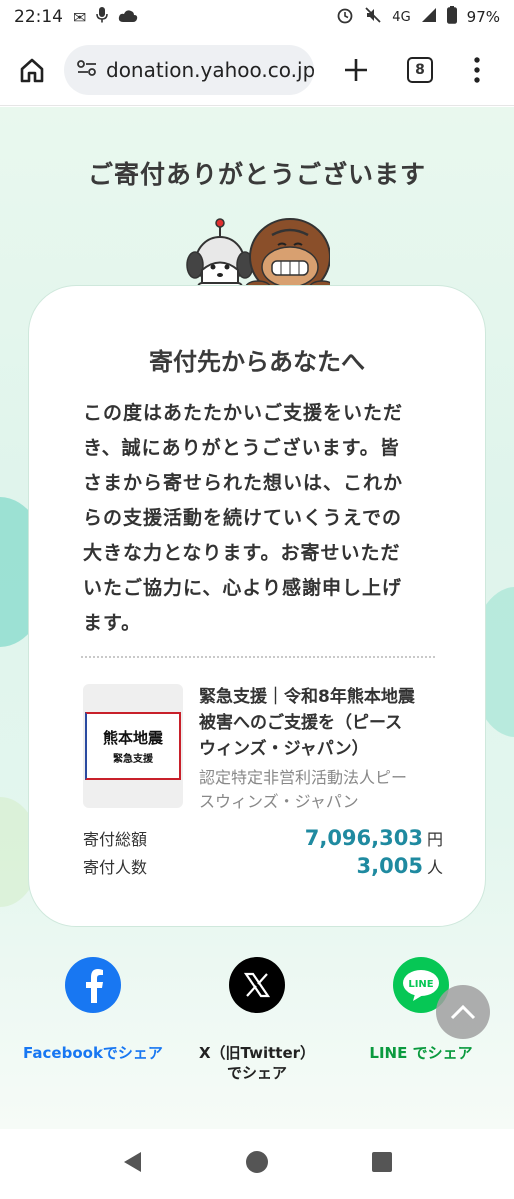  What do you see at coordinates (429, 17) in the screenshot?
I see `signal-icon` at bounding box center [429, 17].